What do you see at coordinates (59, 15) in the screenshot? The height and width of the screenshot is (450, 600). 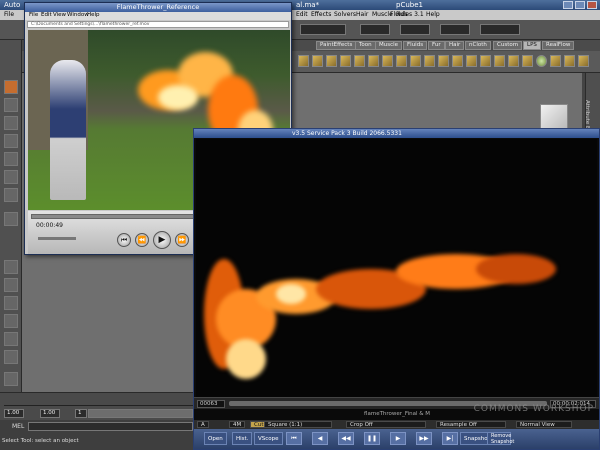 I see `qt-menu-view: View` at bounding box center [59, 15].